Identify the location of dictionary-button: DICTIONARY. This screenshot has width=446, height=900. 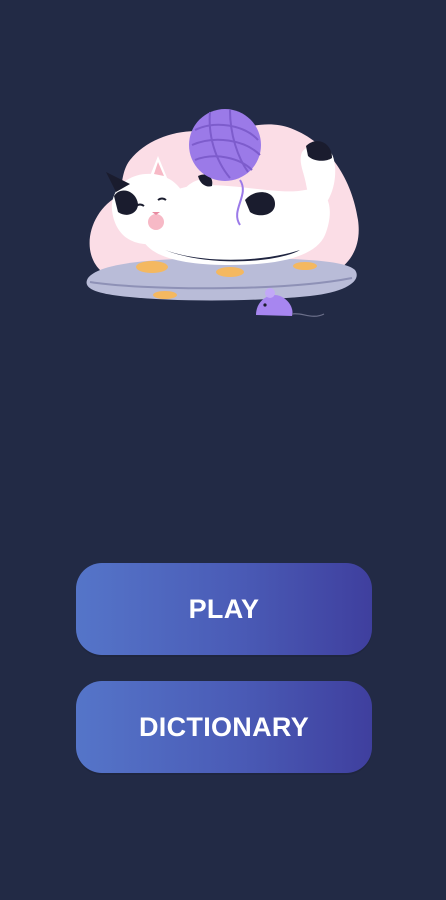
(224, 727).